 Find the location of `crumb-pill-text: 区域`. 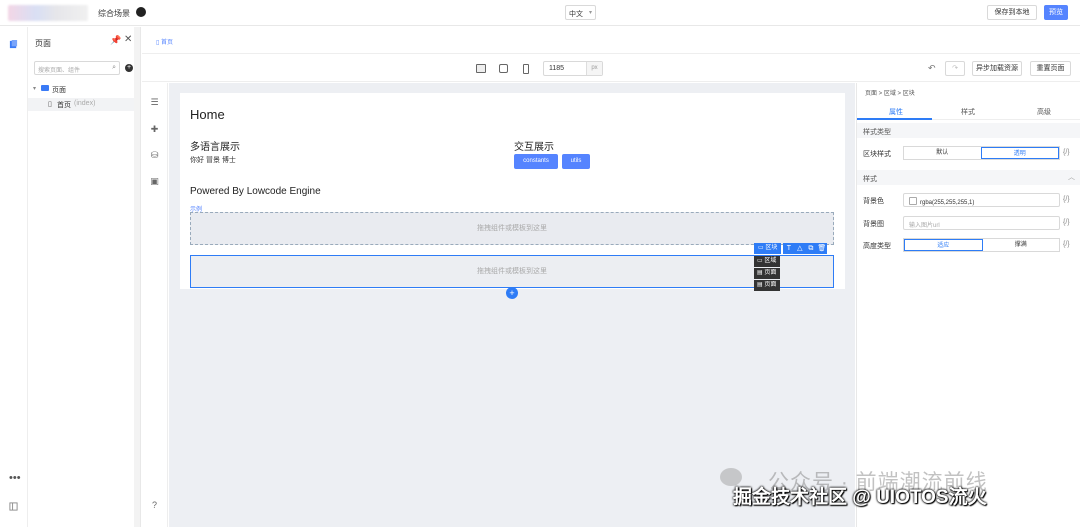

crumb-pill-text: 区域 is located at coordinates (770, 261).